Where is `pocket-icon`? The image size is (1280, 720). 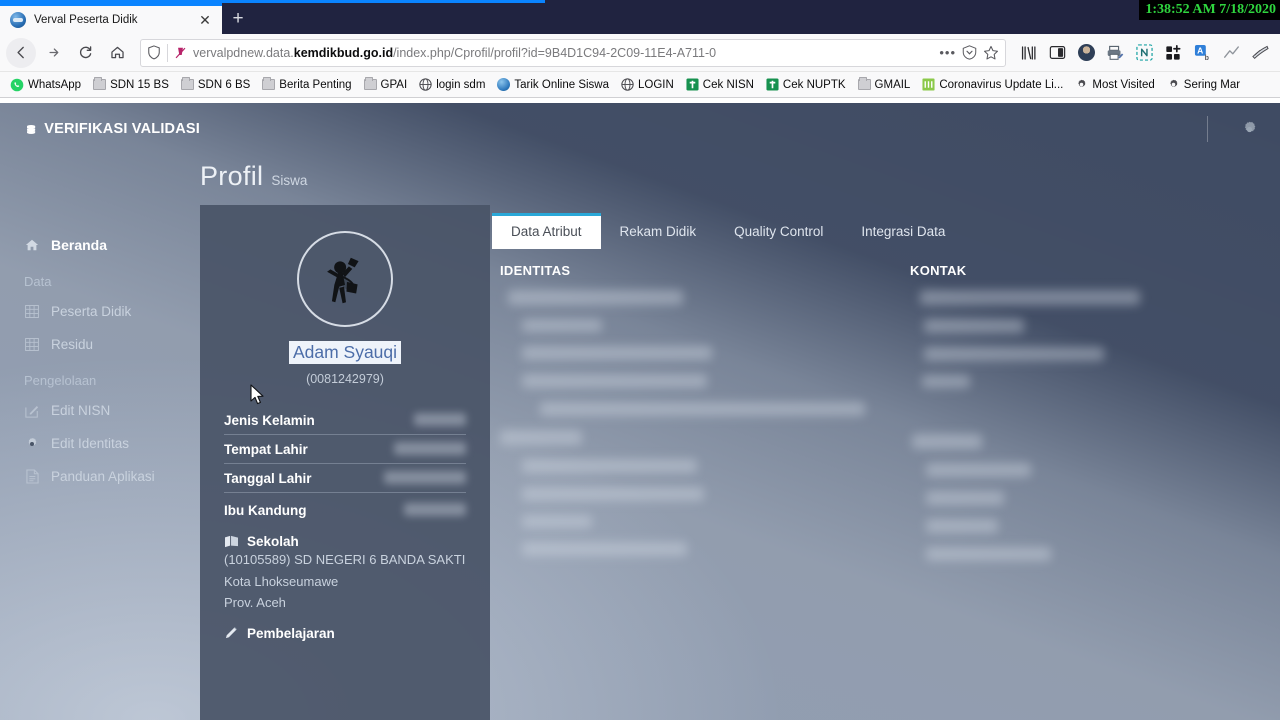
pocket-icon is located at coordinates (969, 52).